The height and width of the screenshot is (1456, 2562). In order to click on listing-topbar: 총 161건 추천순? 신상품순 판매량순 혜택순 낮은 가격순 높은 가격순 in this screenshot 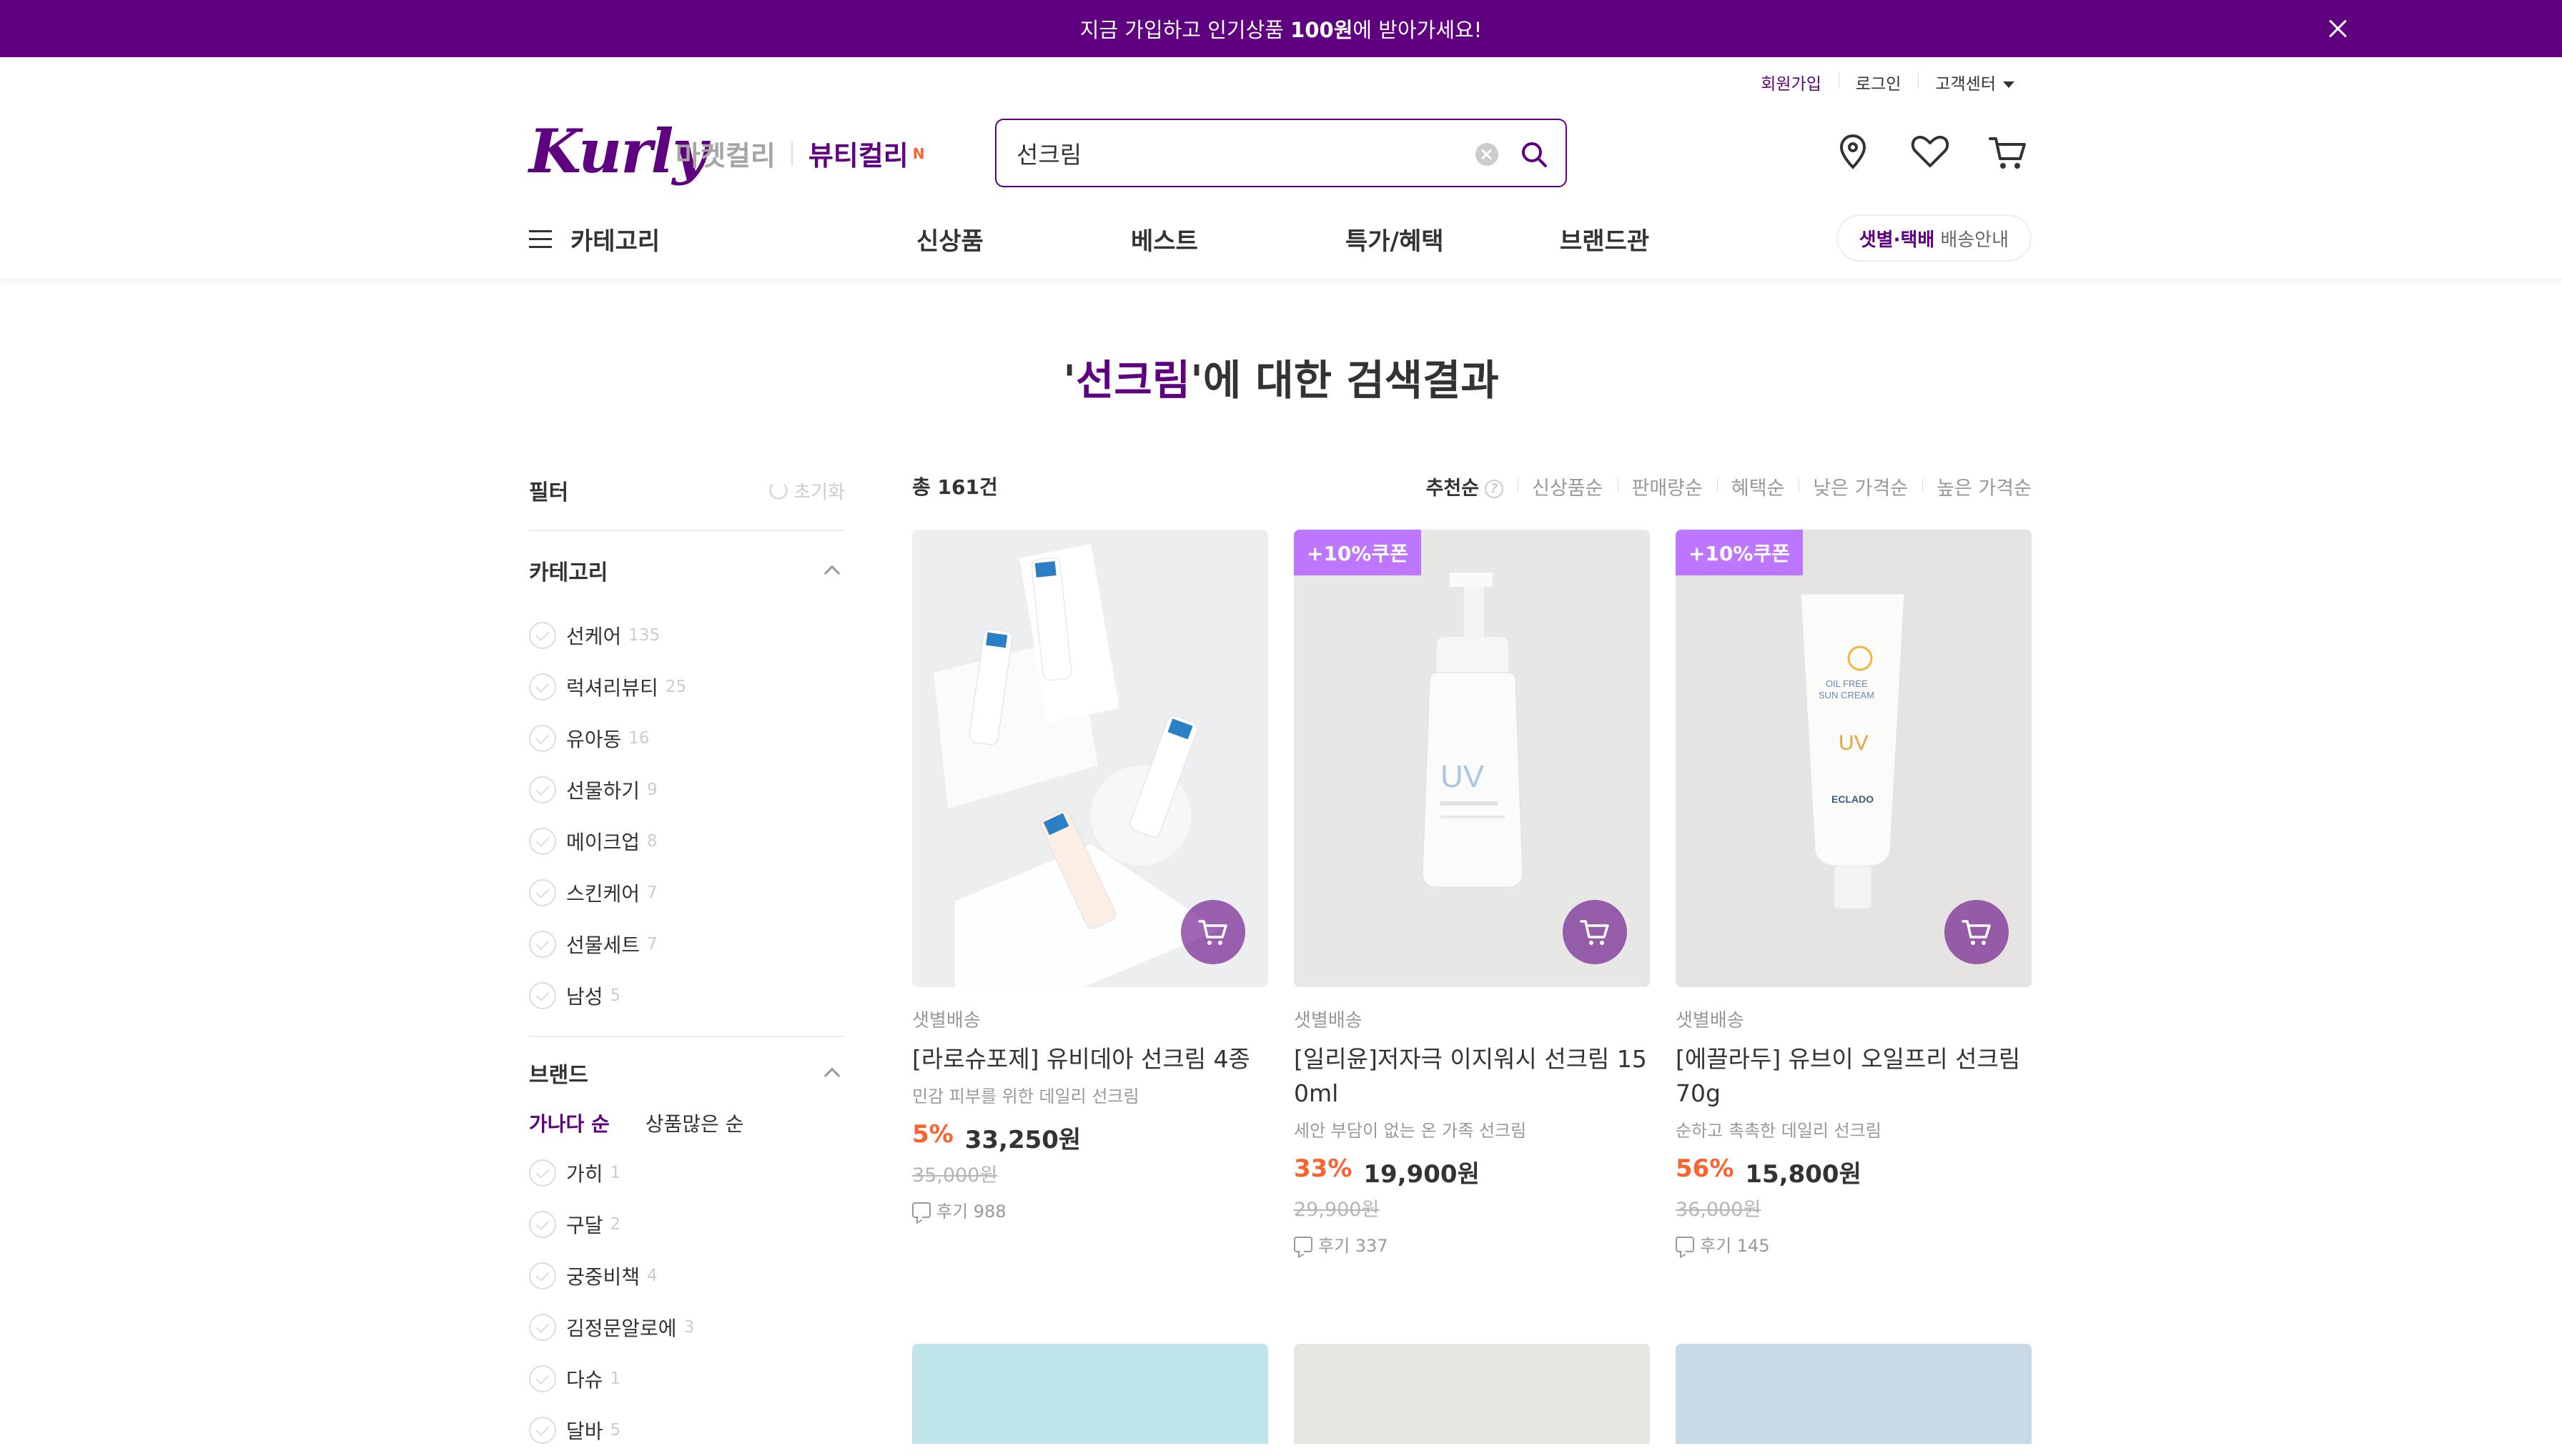, I will do `click(1472, 486)`.